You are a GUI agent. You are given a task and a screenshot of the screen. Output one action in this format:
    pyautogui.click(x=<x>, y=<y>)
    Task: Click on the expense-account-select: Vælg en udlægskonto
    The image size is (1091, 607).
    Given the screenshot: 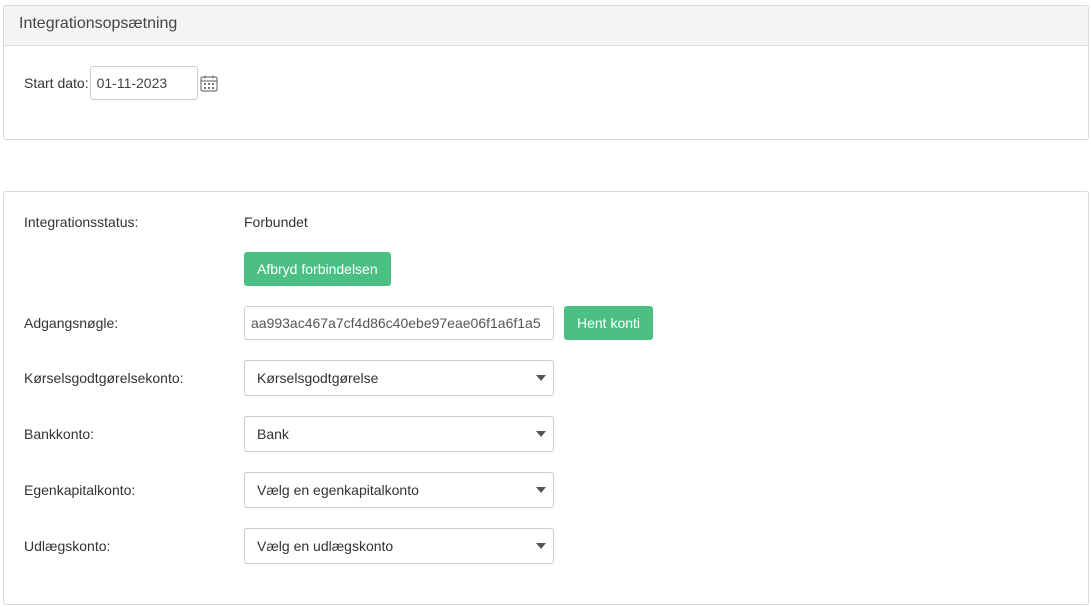 What is the action you would take?
    pyautogui.click(x=399, y=546)
    